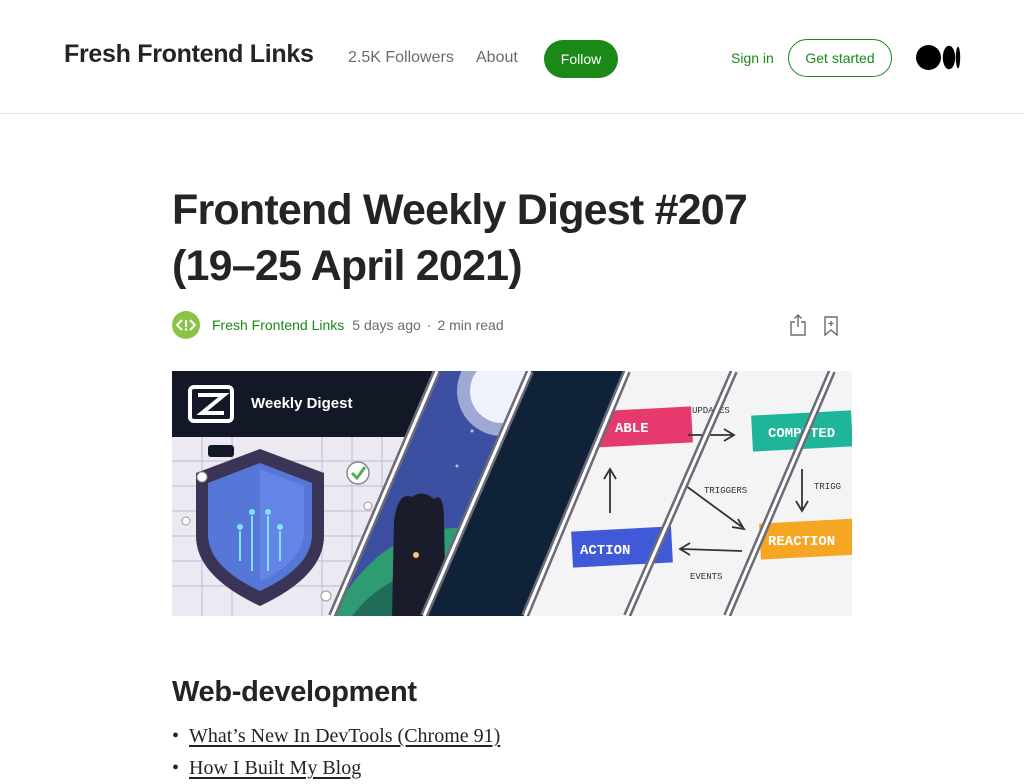 The image size is (1024, 784). I want to click on list-item: What’s New In DevTools (Chrome 91), so click(336, 736).